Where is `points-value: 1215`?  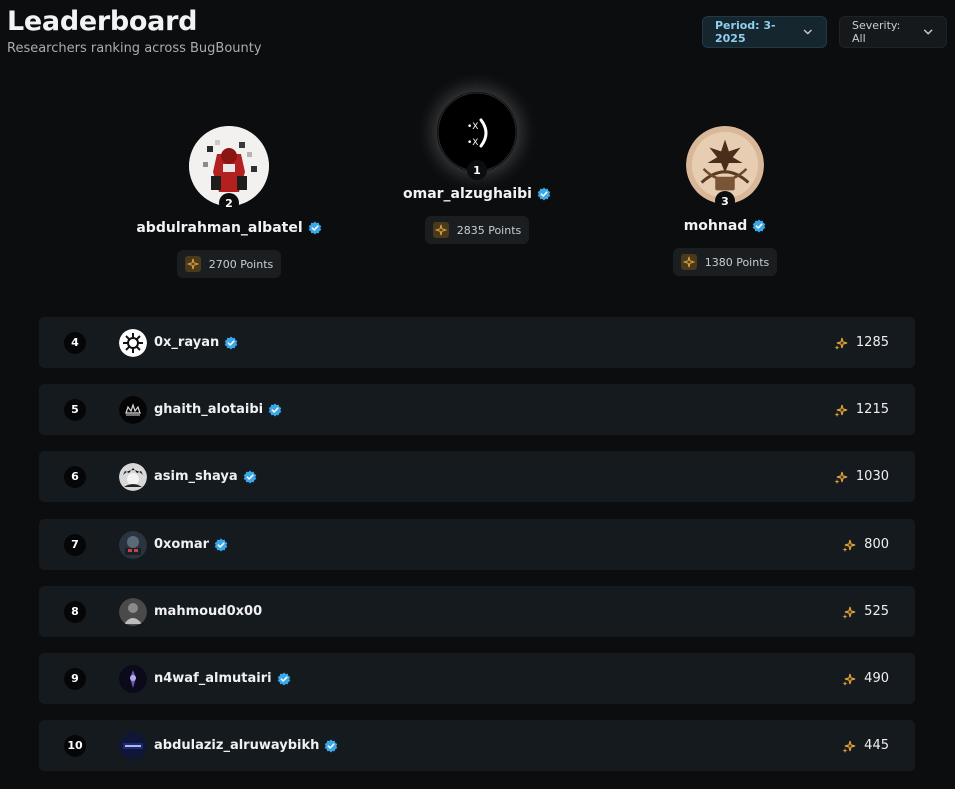
points-value: 1215 is located at coordinates (872, 409).